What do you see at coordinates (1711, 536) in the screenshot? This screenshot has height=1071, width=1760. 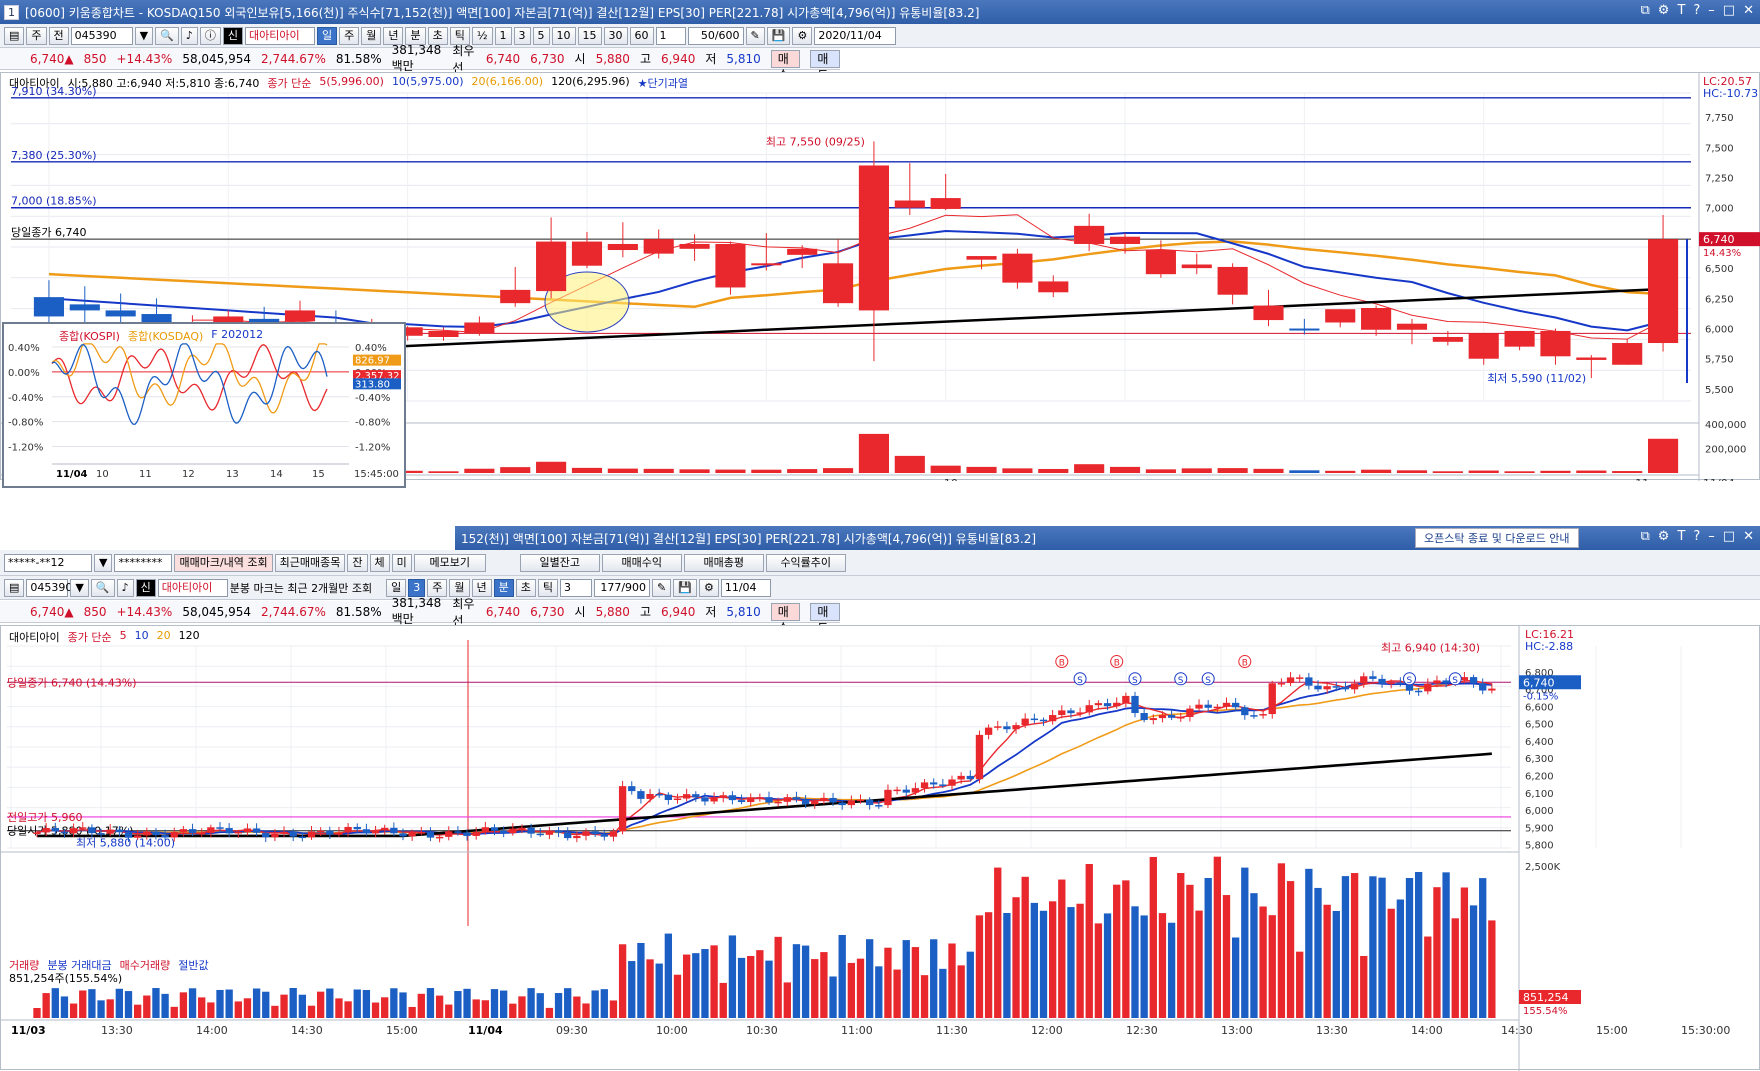 I see `bottom-minimize-icon: –` at bounding box center [1711, 536].